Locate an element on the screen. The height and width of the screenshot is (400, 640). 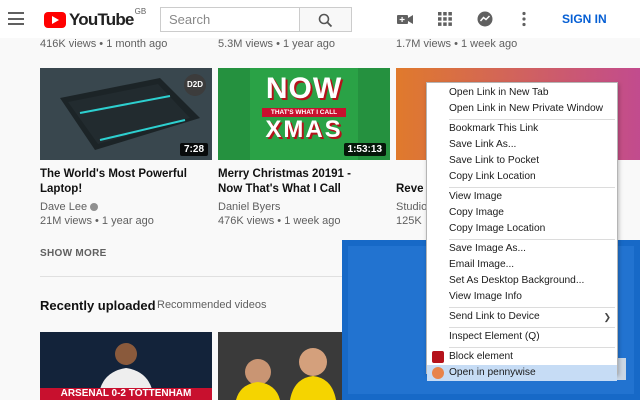
video-meta: 21M views • 1 year ago is located at coordinates (97, 221).